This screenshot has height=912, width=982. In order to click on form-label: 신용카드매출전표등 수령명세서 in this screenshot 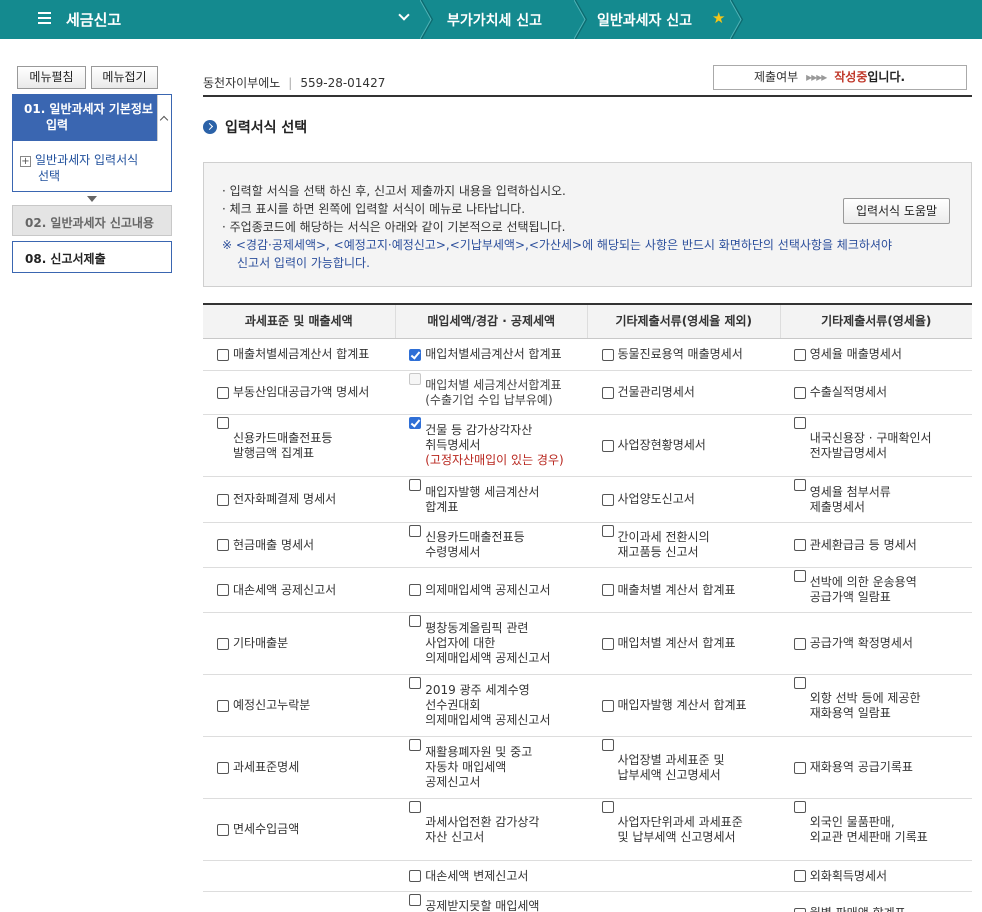, I will do `click(474, 545)`.